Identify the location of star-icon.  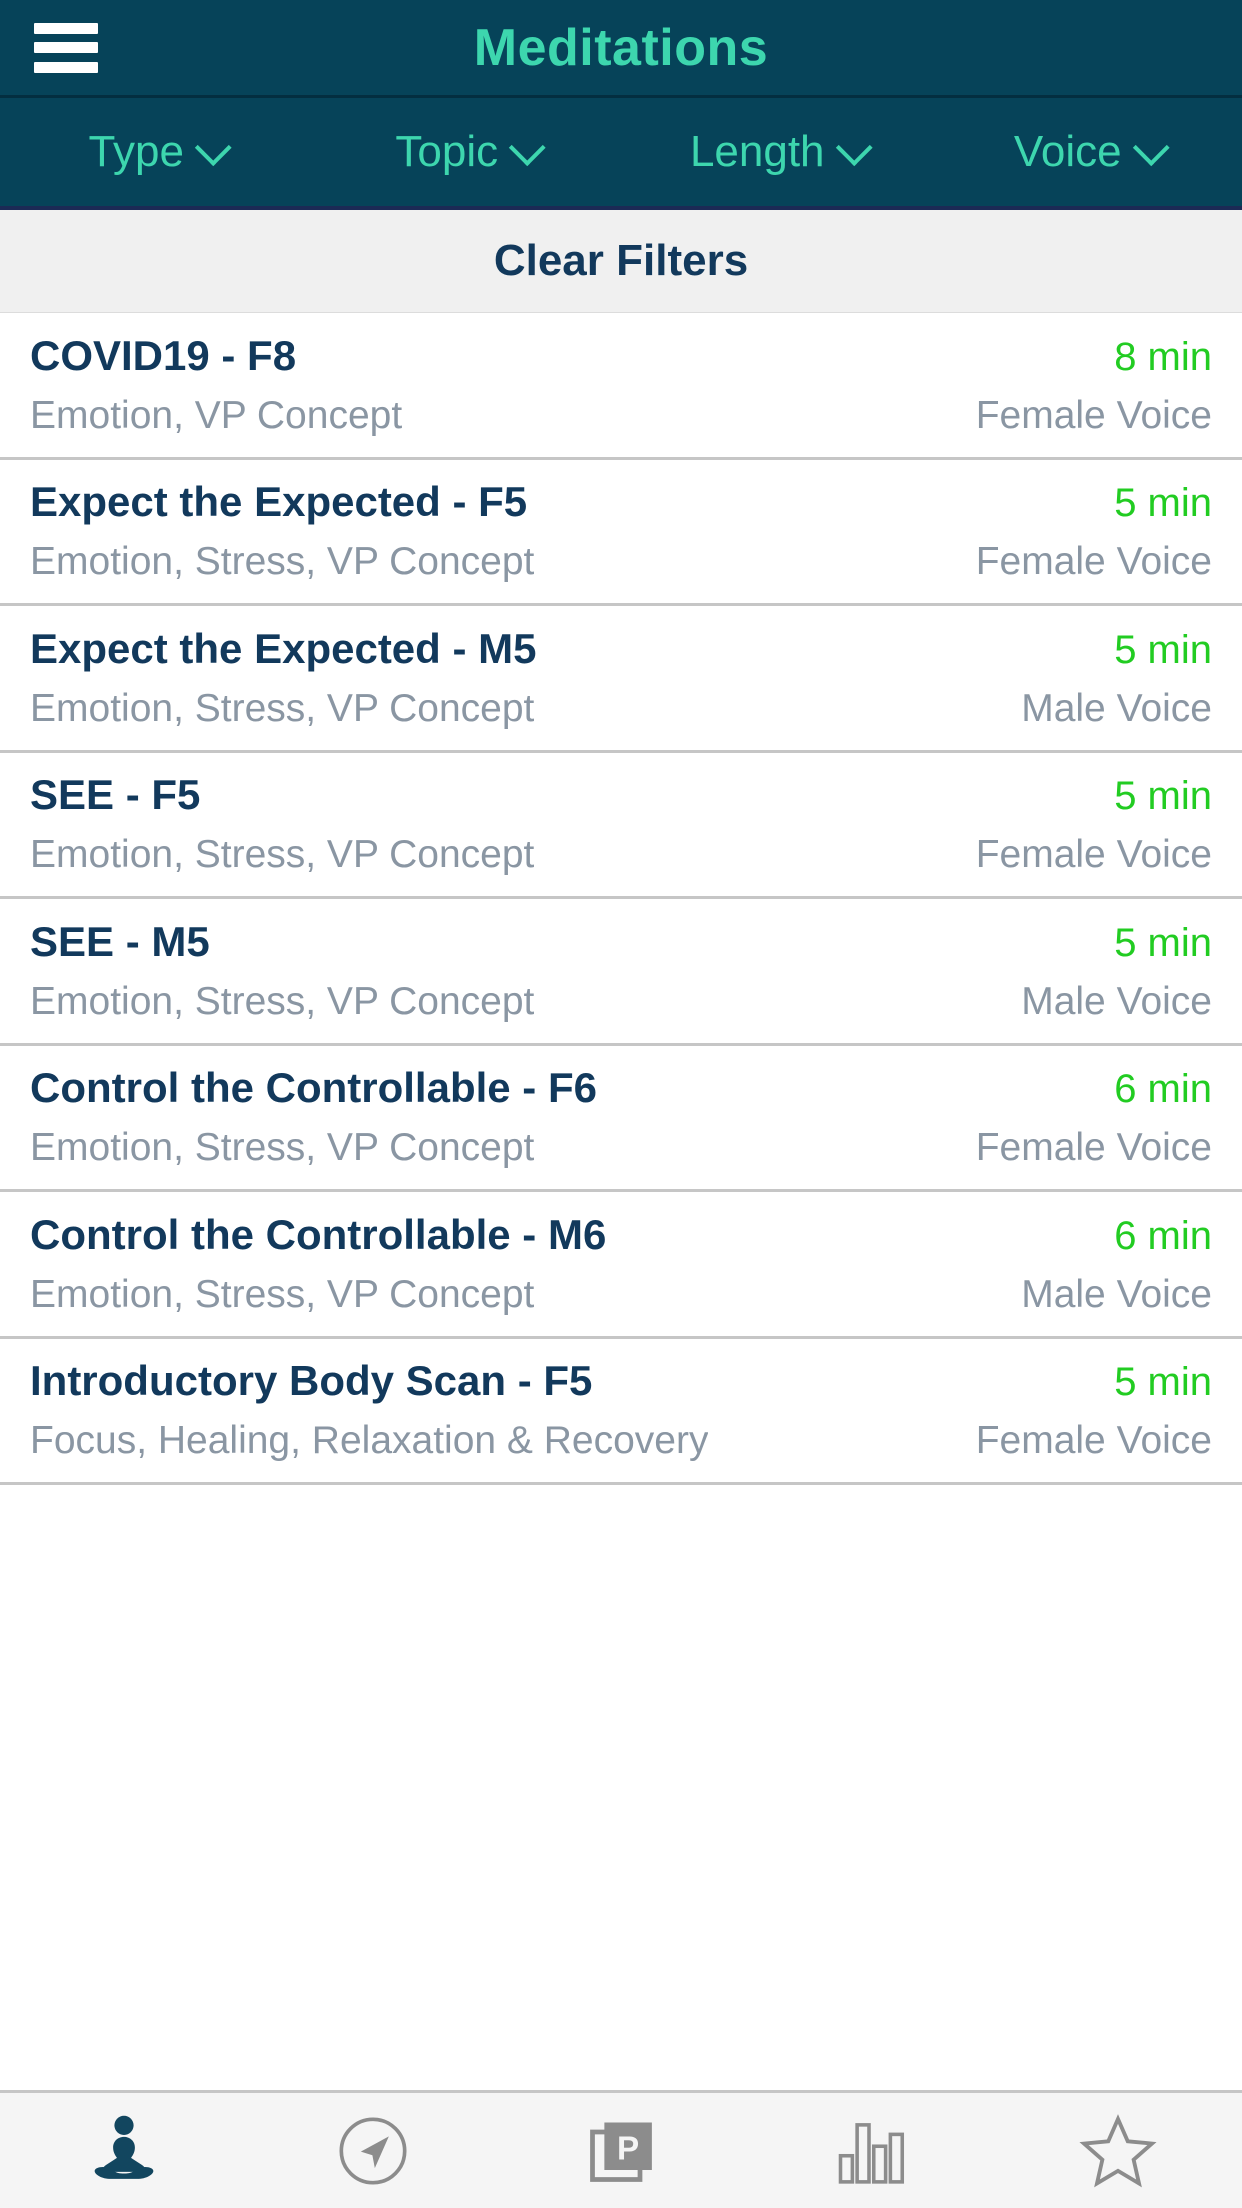
(1118, 2151).